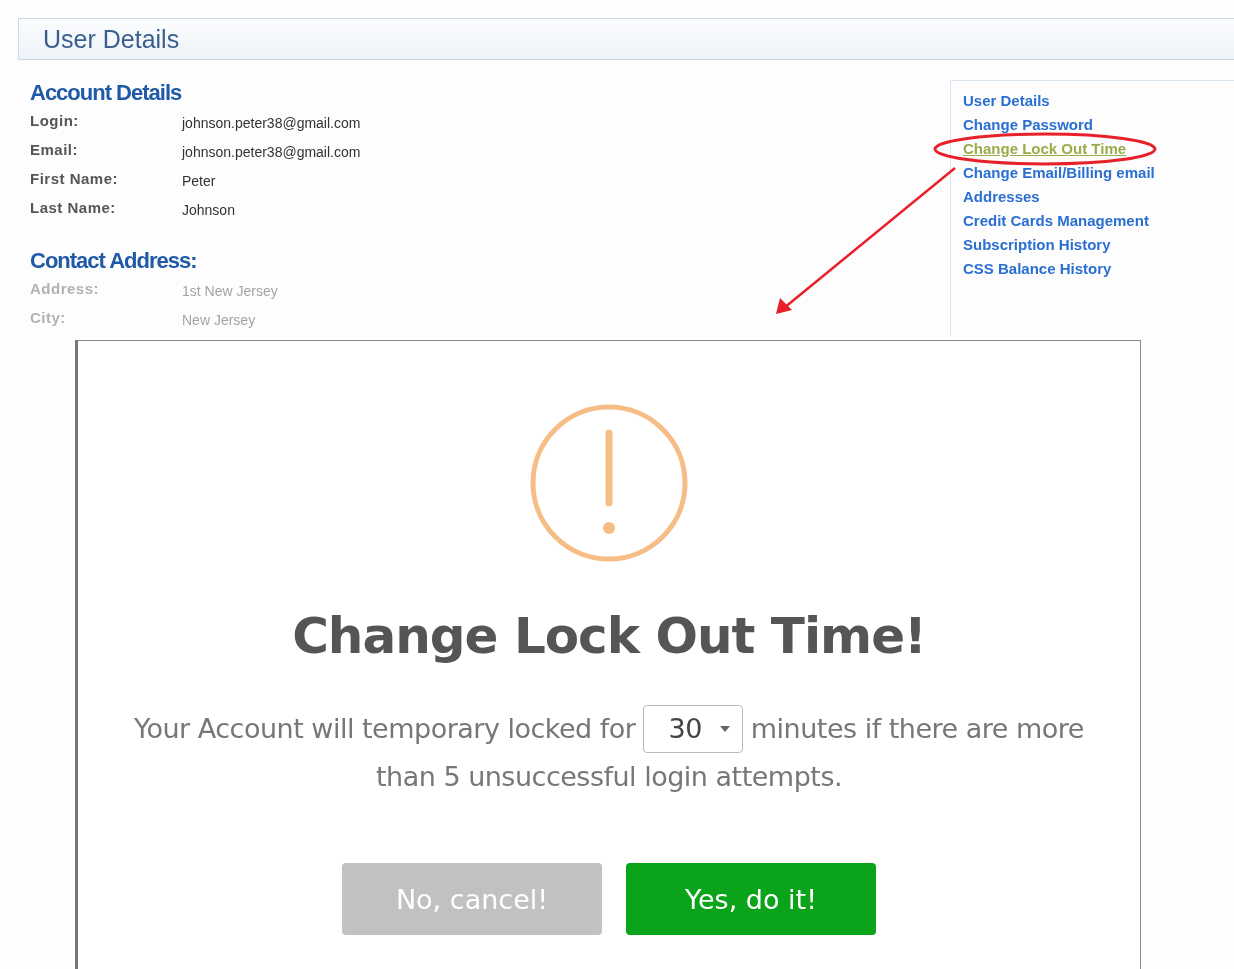 The width and height of the screenshot is (1234, 969). Describe the element at coordinates (106, 93) in the screenshot. I see `section-title: Account Details` at that location.